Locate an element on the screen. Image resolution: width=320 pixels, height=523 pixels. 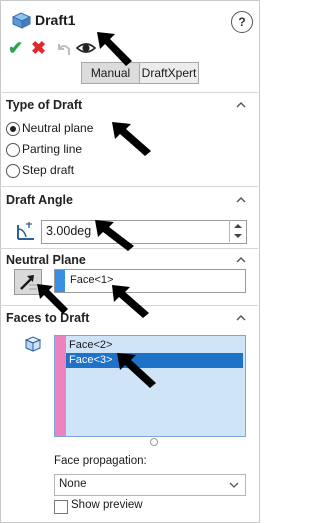
annotation-arrow-draft-angle is located at coordinates (114, 235).